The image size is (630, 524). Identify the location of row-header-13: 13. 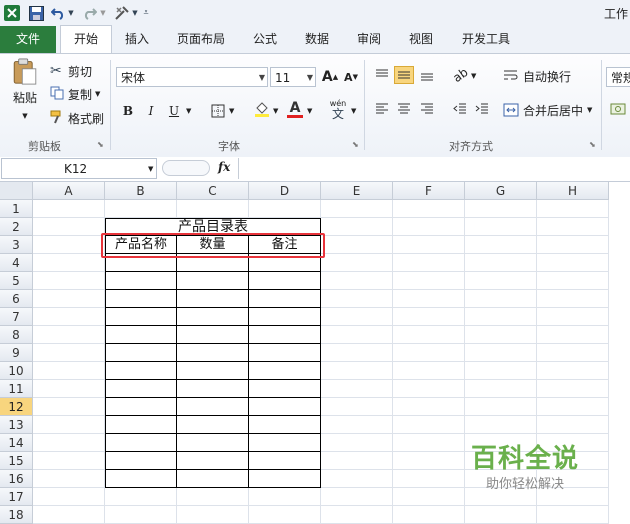
(16, 425).